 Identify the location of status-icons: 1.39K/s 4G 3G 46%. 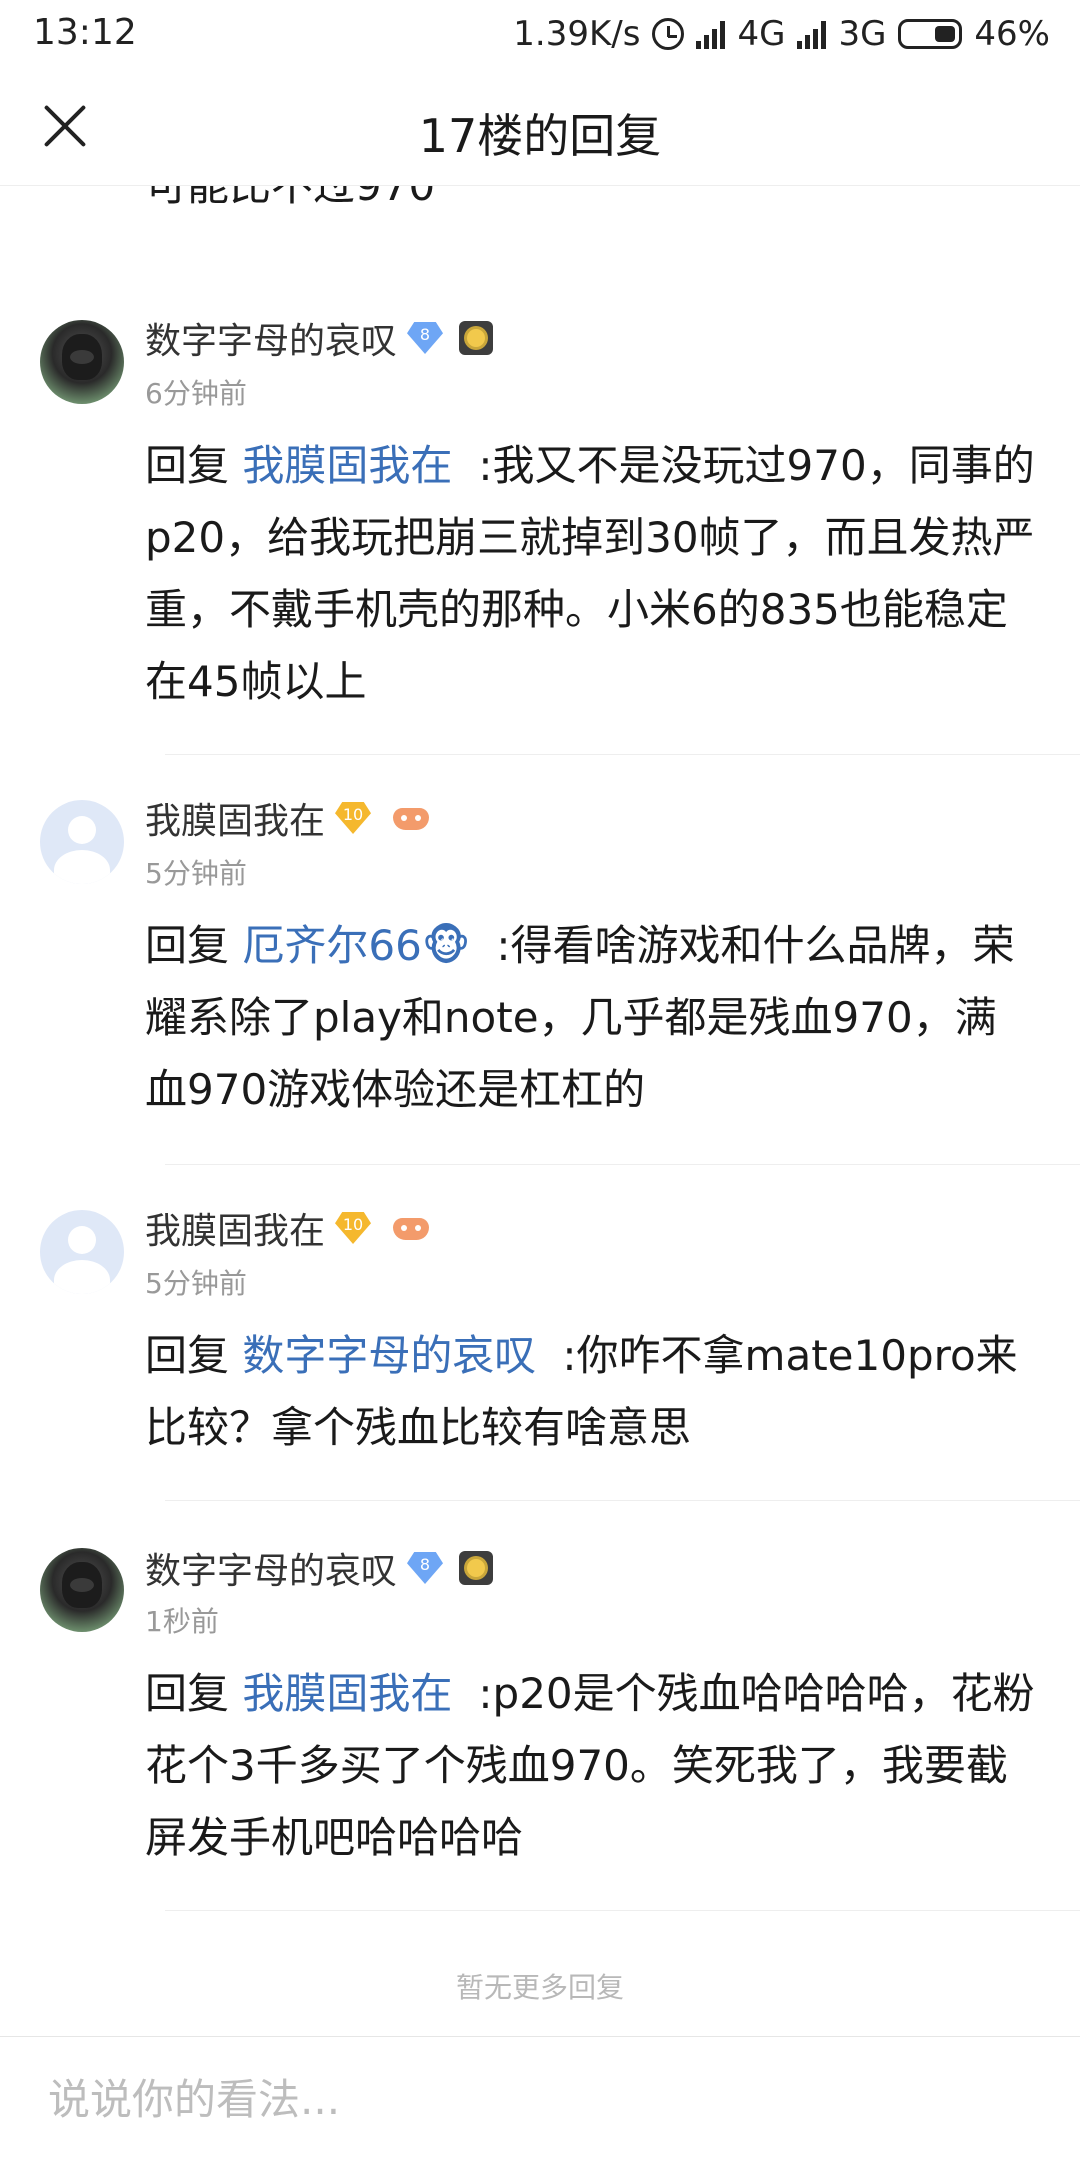
(781, 34).